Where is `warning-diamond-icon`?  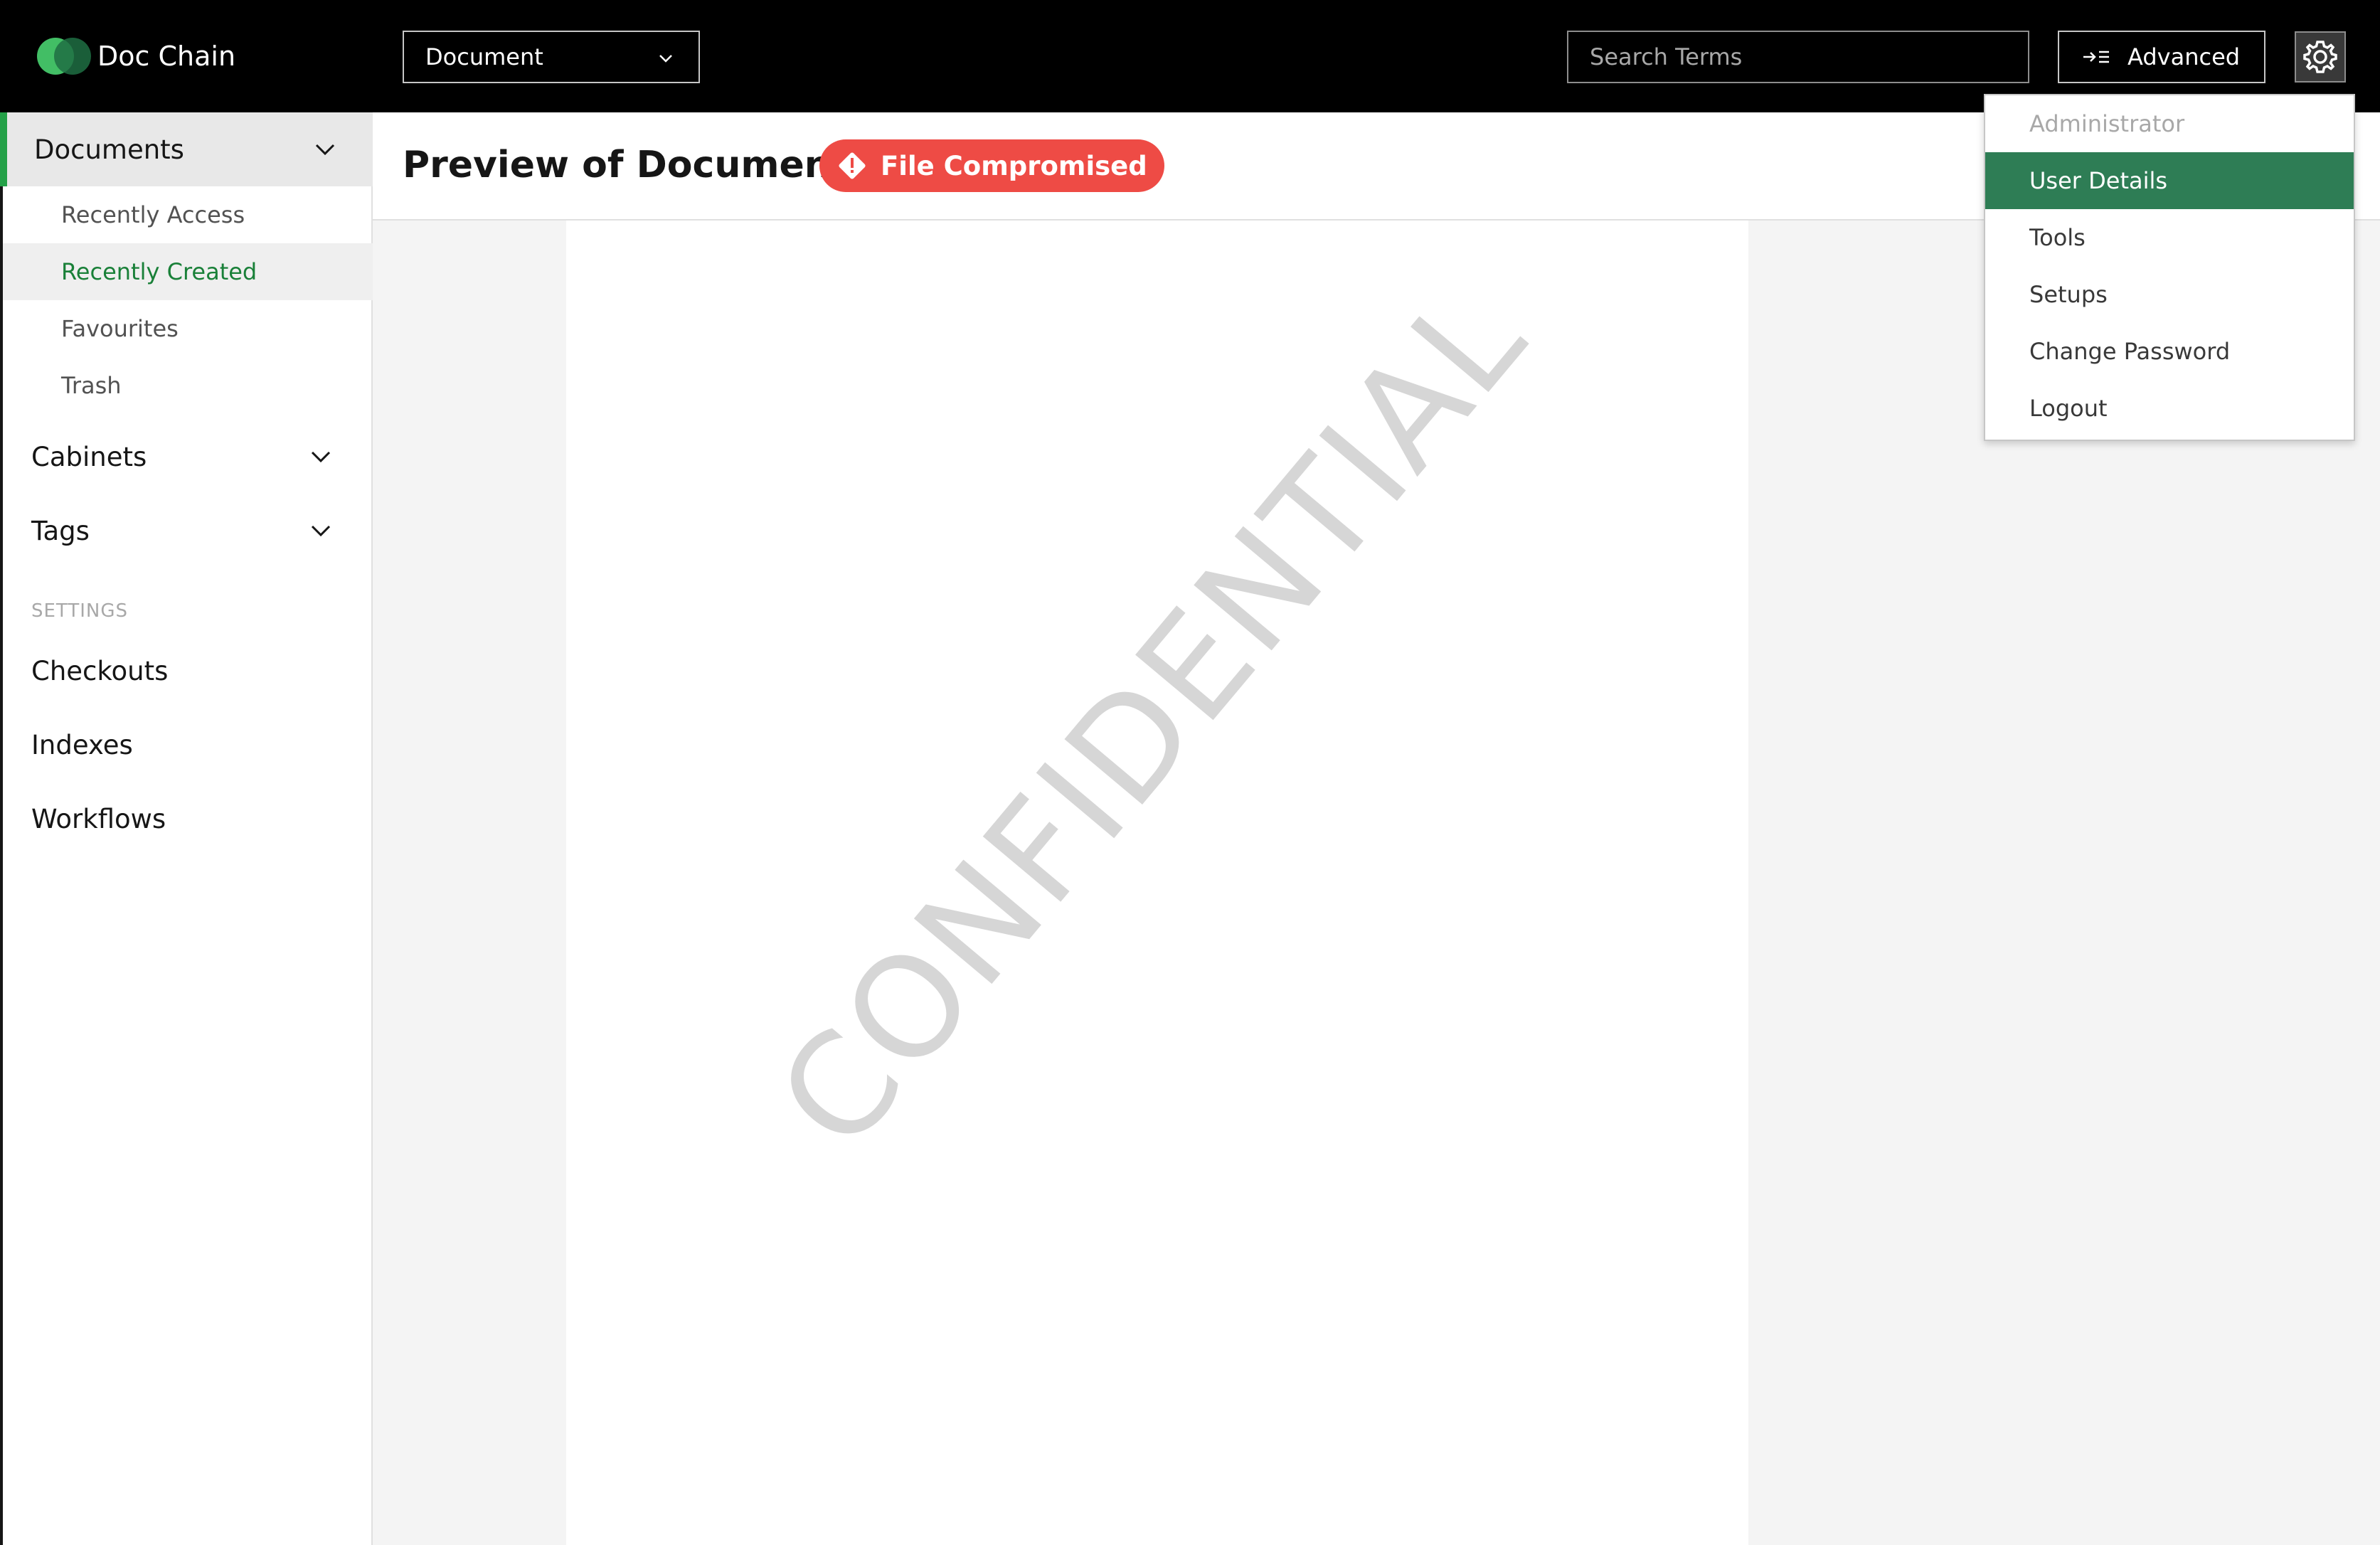 warning-diamond-icon is located at coordinates (852, 165).